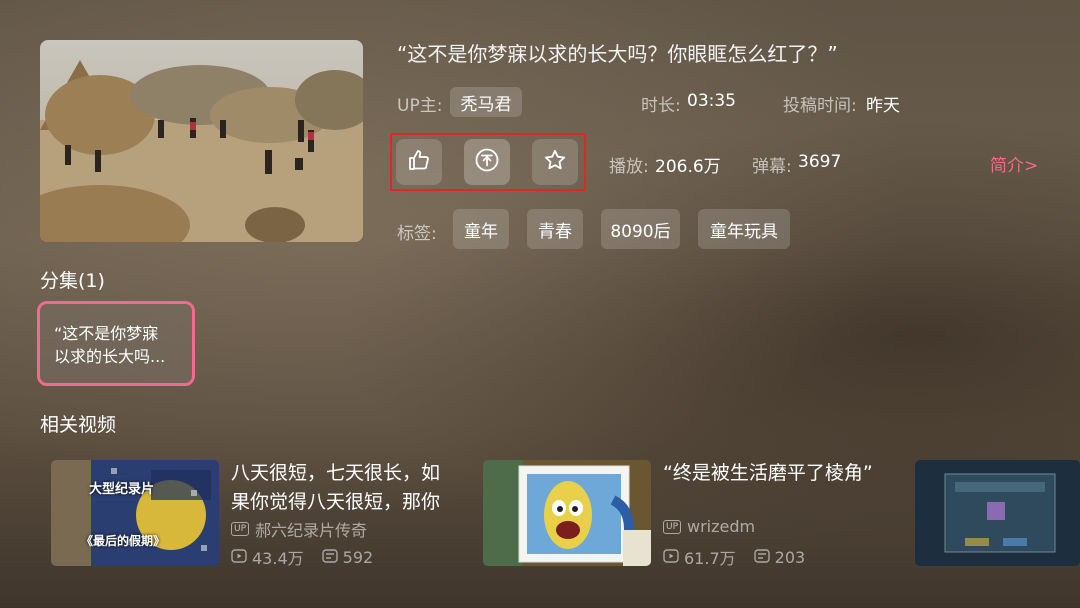 The width and height of the screenshot is (1080, 608). I want to click on related-title-line: 八天很短，七天很长，如, so click(336, 473).